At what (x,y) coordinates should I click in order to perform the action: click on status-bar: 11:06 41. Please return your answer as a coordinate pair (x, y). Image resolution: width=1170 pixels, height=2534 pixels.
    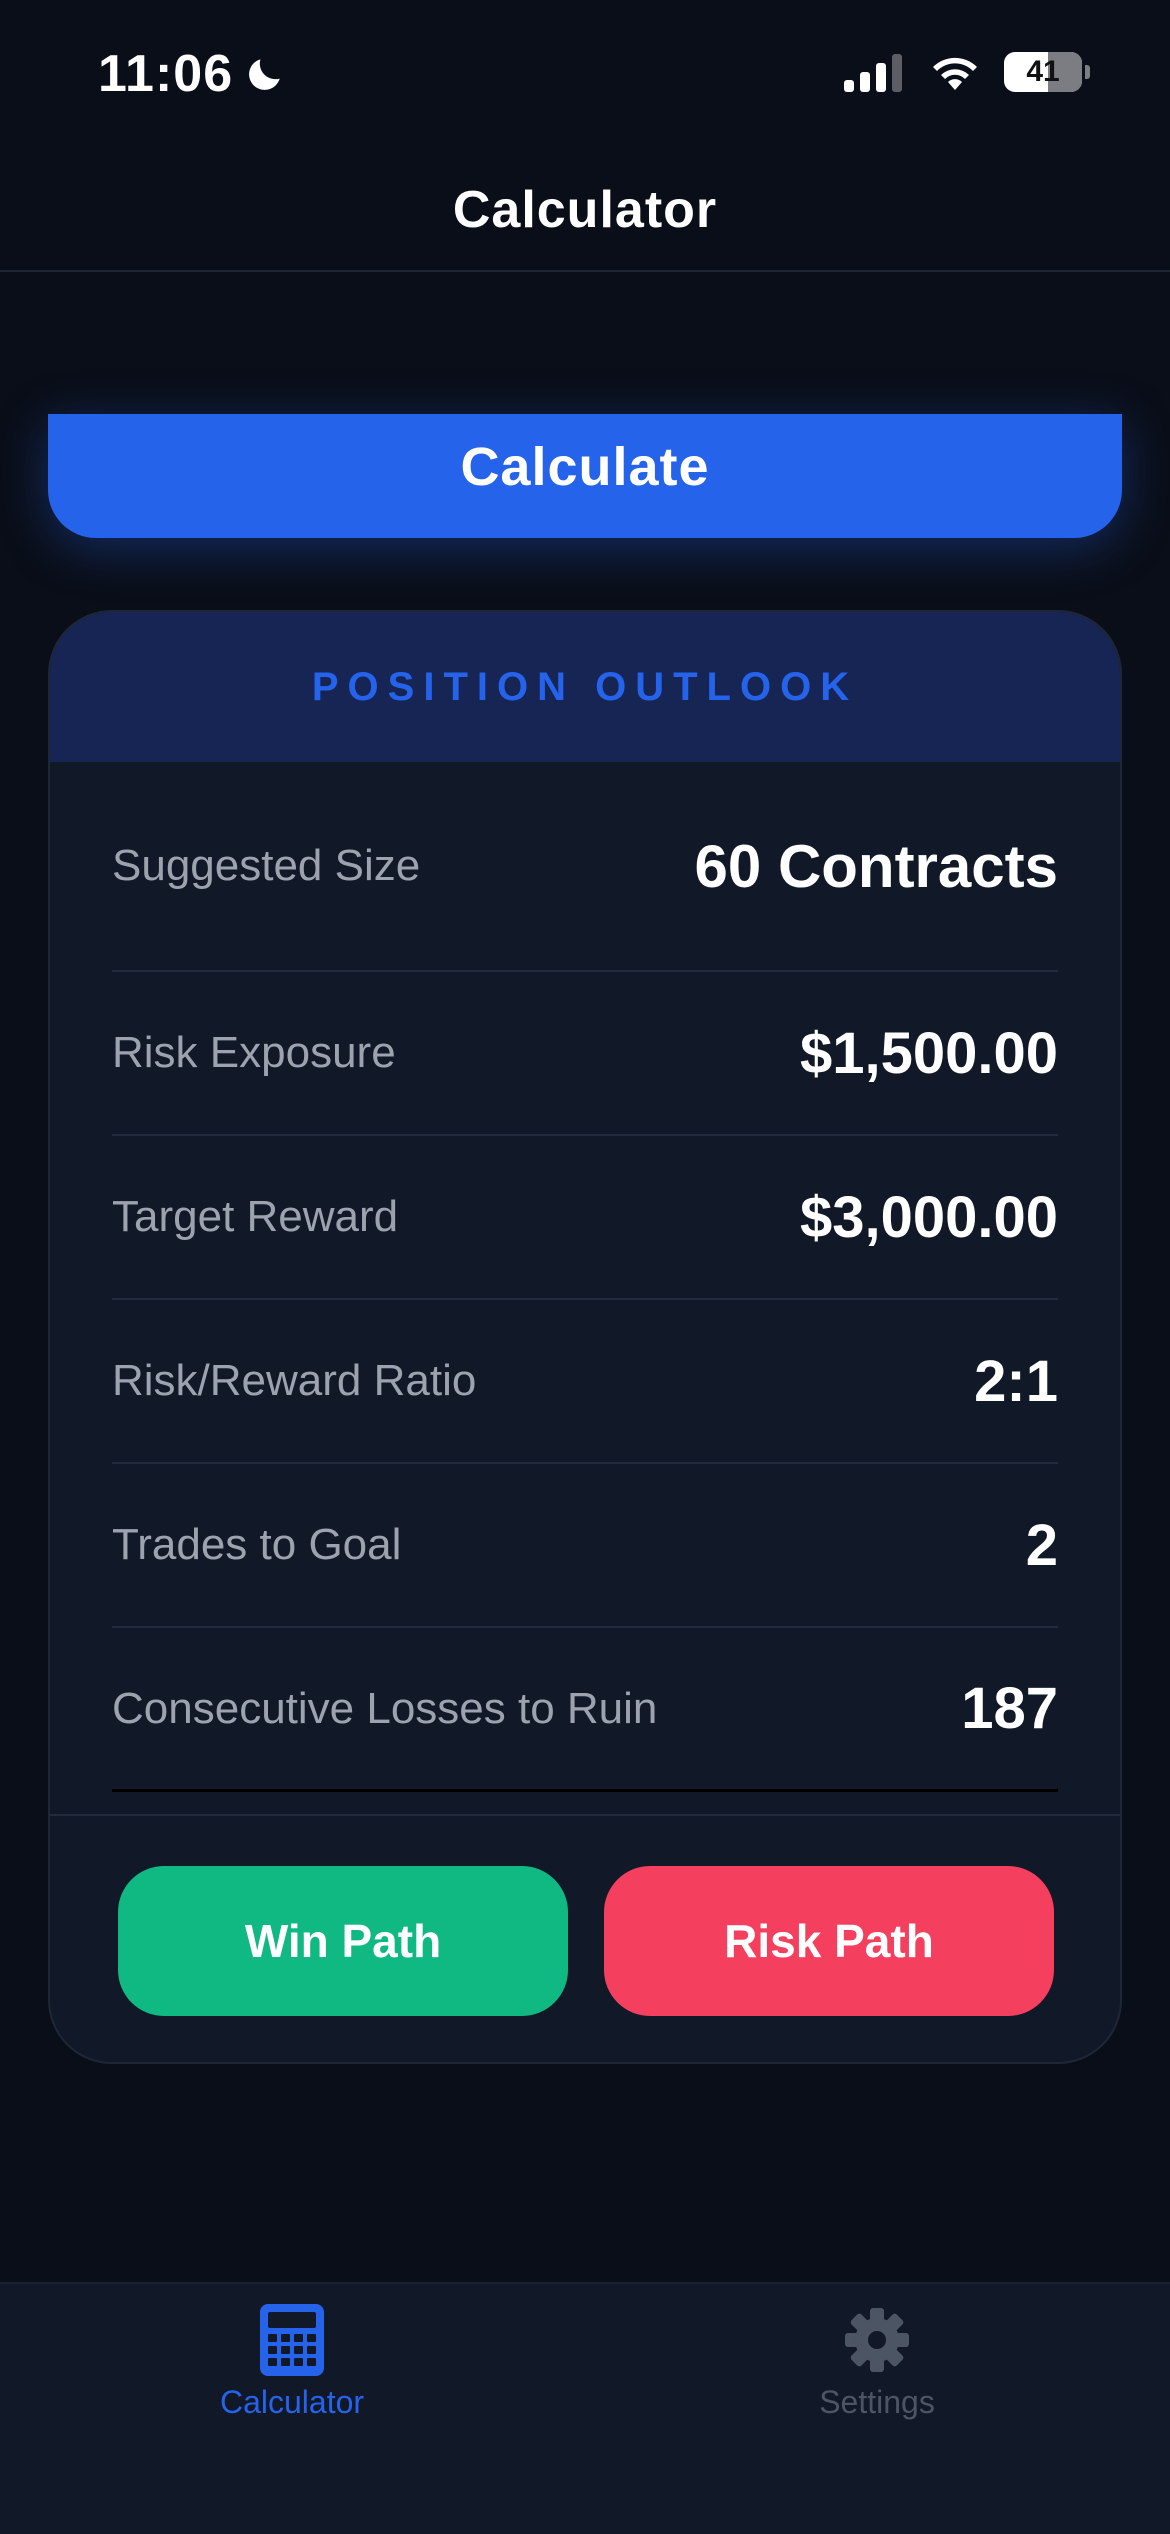
    Looking at the image, I should click on (585, 75).